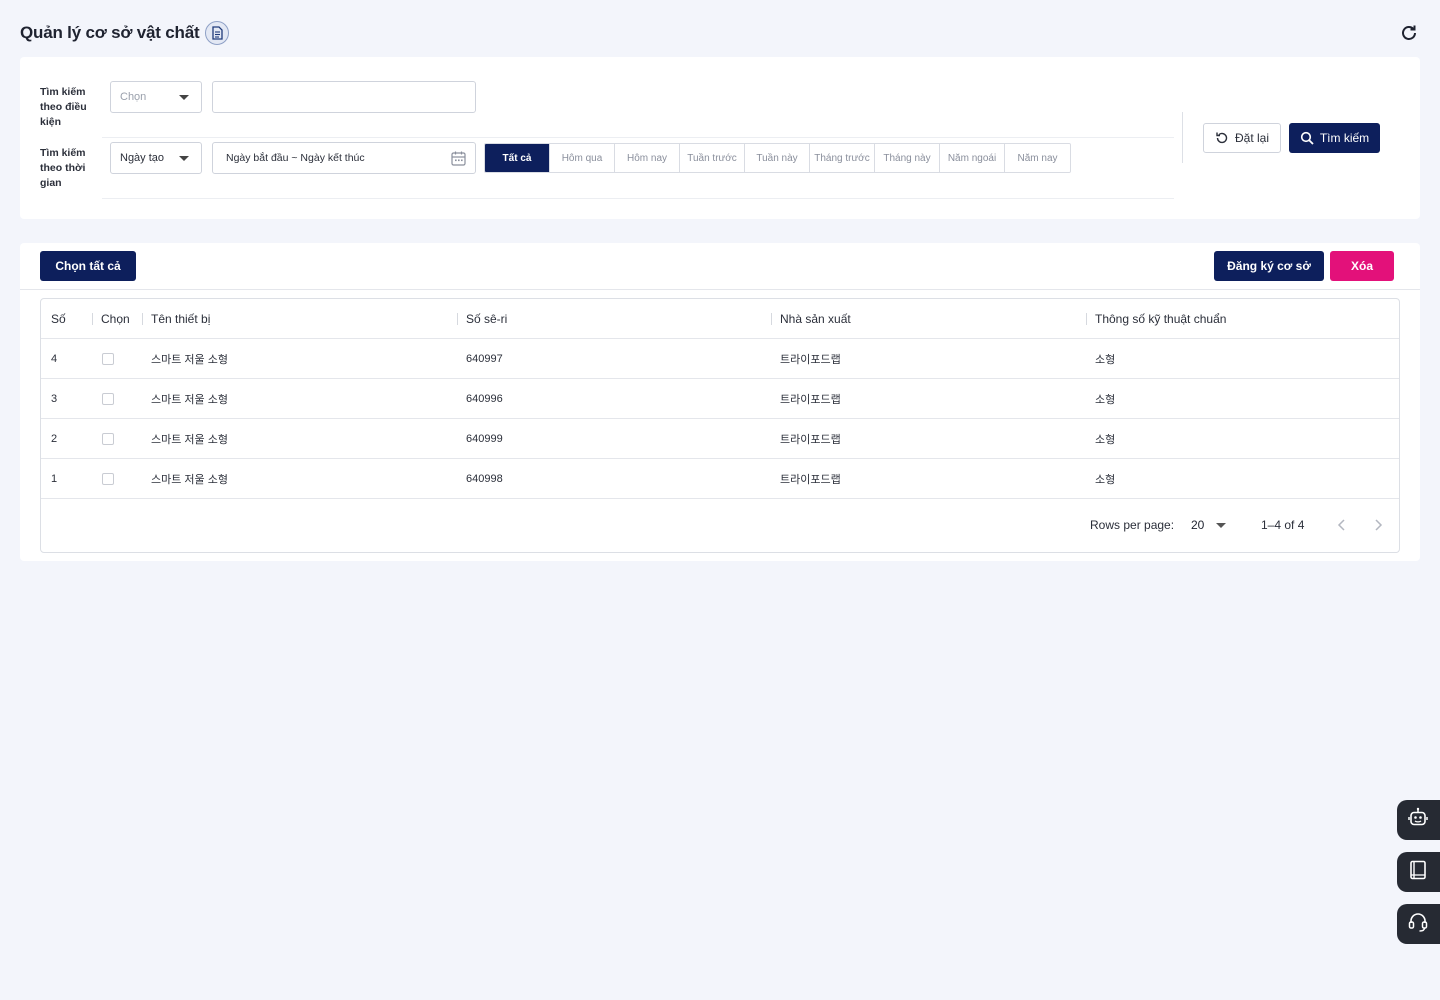 Image resolution: width=1440 pixels, height=1000 pixels. What do you see at coordinates (484, 439) in the screenshot?
I see `row-serial: 640999` at bounding box center [484, 439].